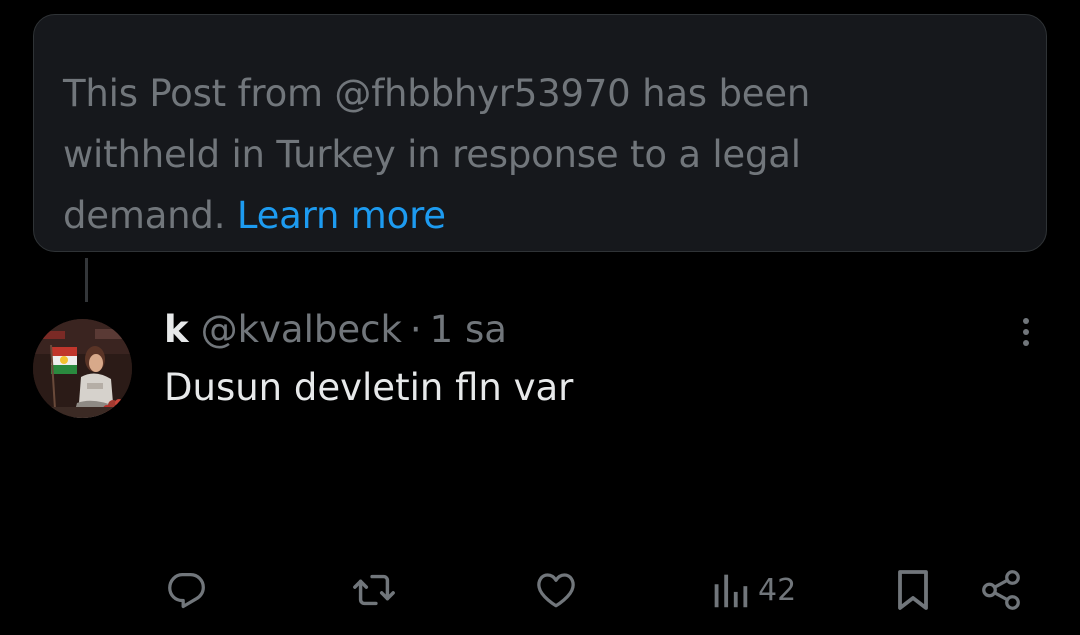  I want to click on thread-connector-line, so click(86, 280).